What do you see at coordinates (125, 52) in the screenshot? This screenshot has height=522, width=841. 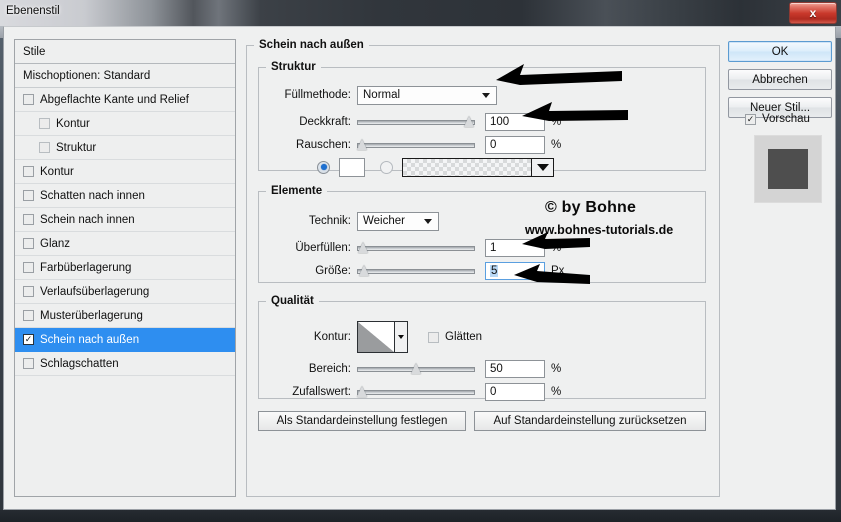 I see `styles-list-header: Stile` at bounding box center [125, 52].